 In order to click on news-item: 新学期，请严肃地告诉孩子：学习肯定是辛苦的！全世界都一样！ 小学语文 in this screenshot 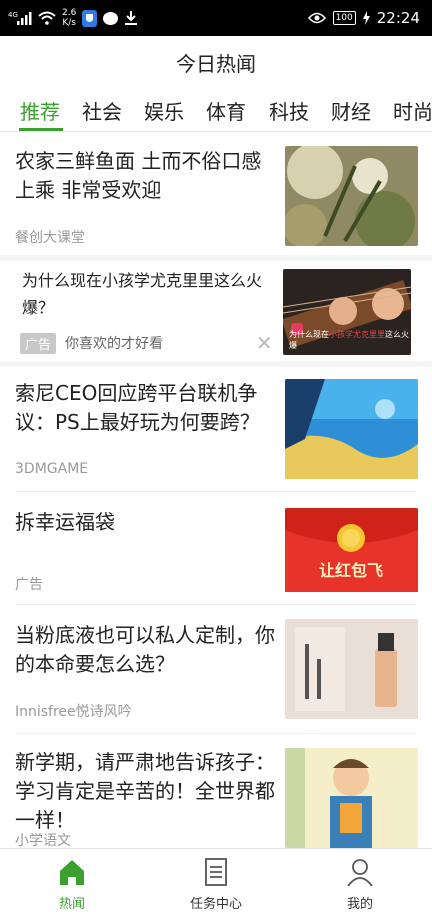, I will do `click(216, 791)`.